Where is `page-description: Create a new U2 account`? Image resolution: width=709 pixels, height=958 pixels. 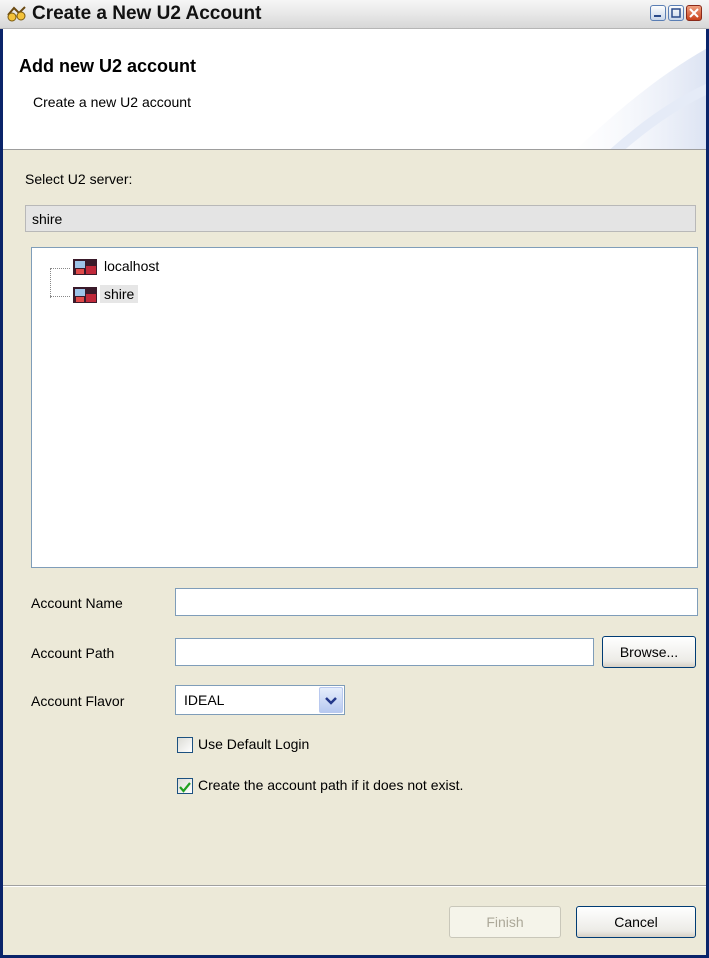 page-description: Create a new U2 account is located at coordinates (112, 102).